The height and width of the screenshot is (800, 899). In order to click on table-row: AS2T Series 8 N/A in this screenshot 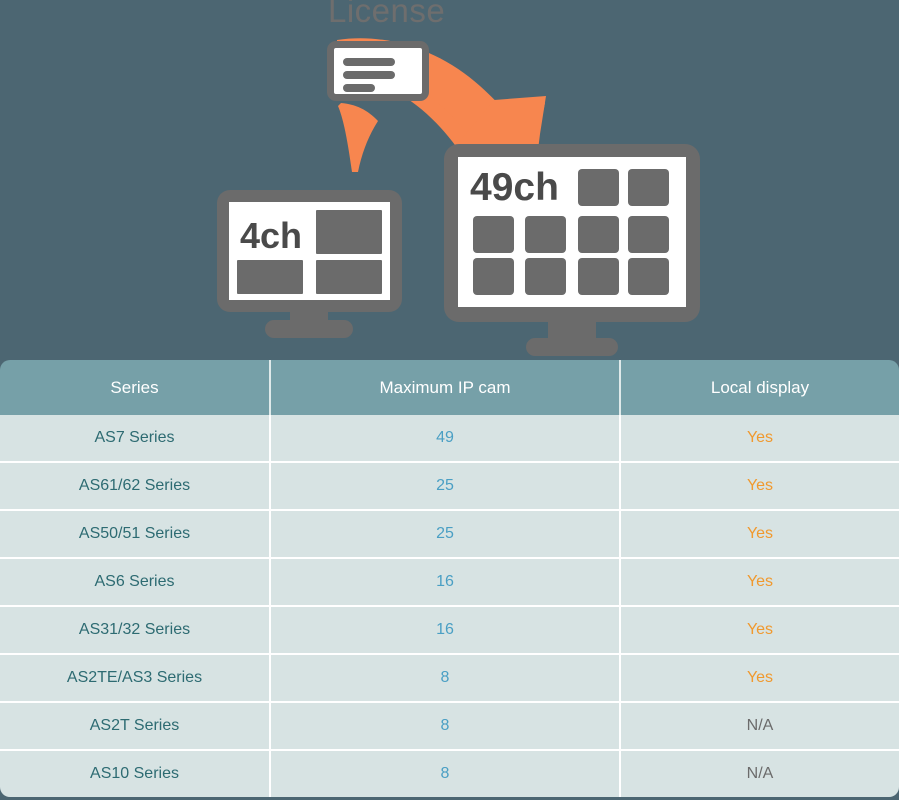, I will do `click(449, 726)`.